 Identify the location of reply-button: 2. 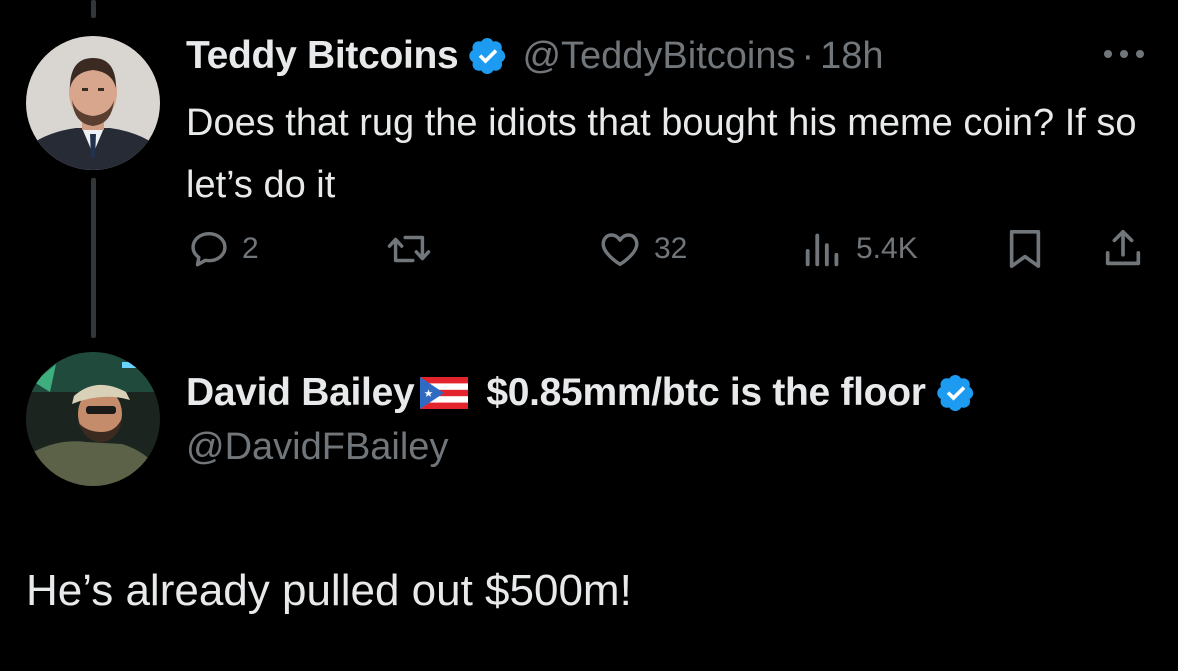
(222, 249).